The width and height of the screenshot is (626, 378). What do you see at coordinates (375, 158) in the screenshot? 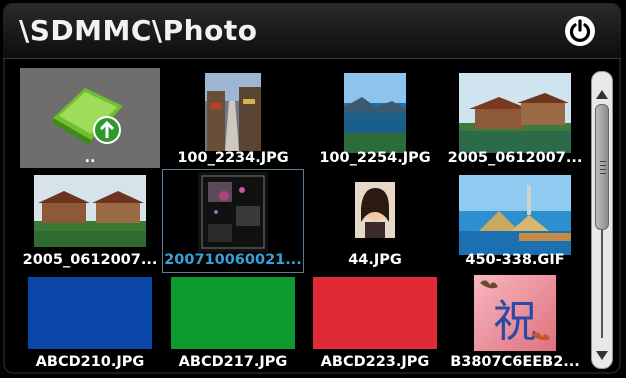
I see `file-label: 100_2254.JPG` at bounding box center [375, 158].